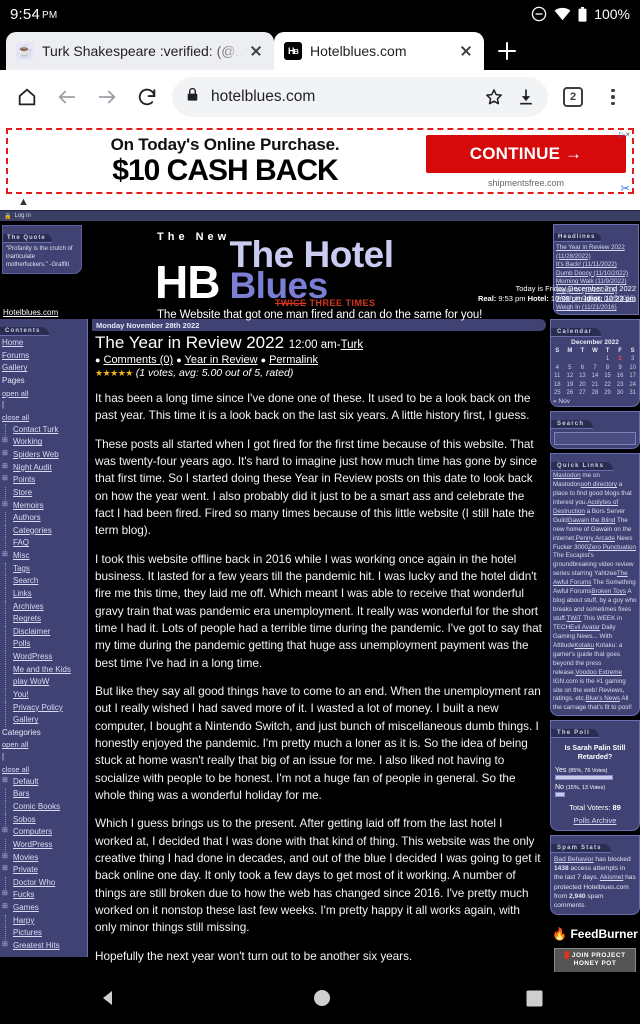 Image resolution: width=640 pixels, height=1024 pixels. I want to click on sidebar-item-you: You!, so click(43, 695).